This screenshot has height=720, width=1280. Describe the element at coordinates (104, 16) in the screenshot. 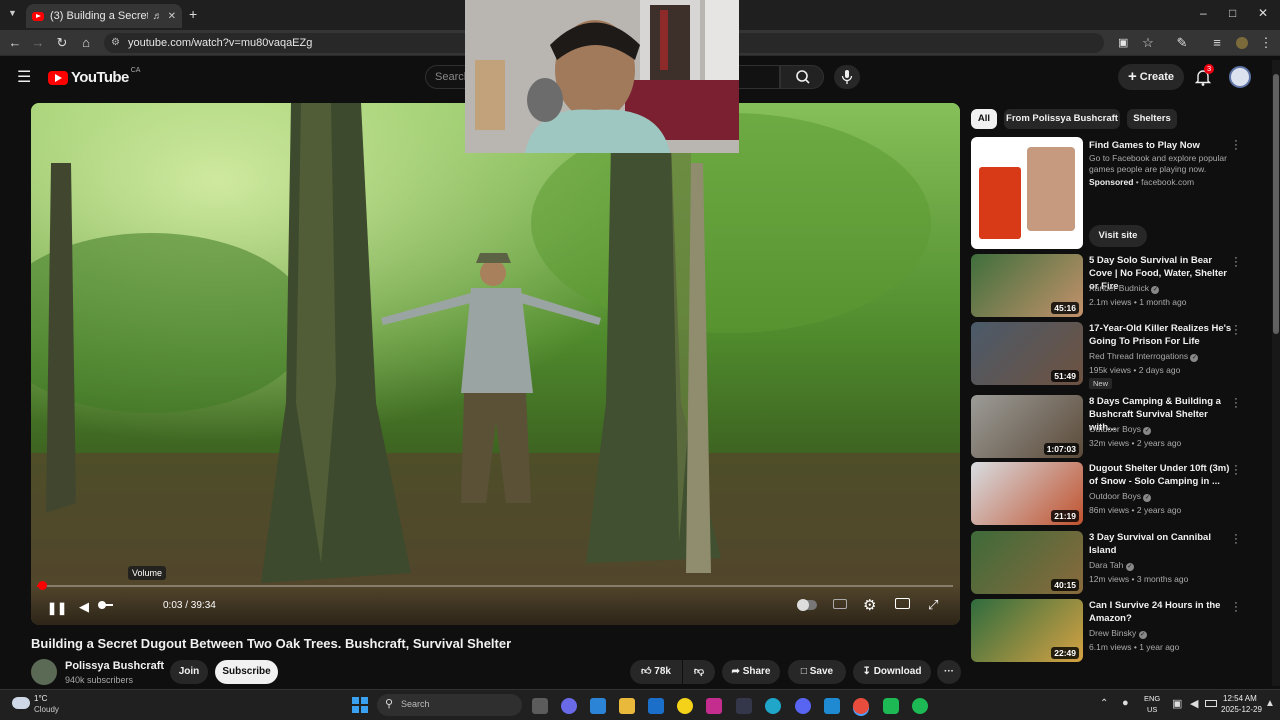

I see `browser-tab-active: (3) Building a Secret Dugou ♬ ✕` at that location.